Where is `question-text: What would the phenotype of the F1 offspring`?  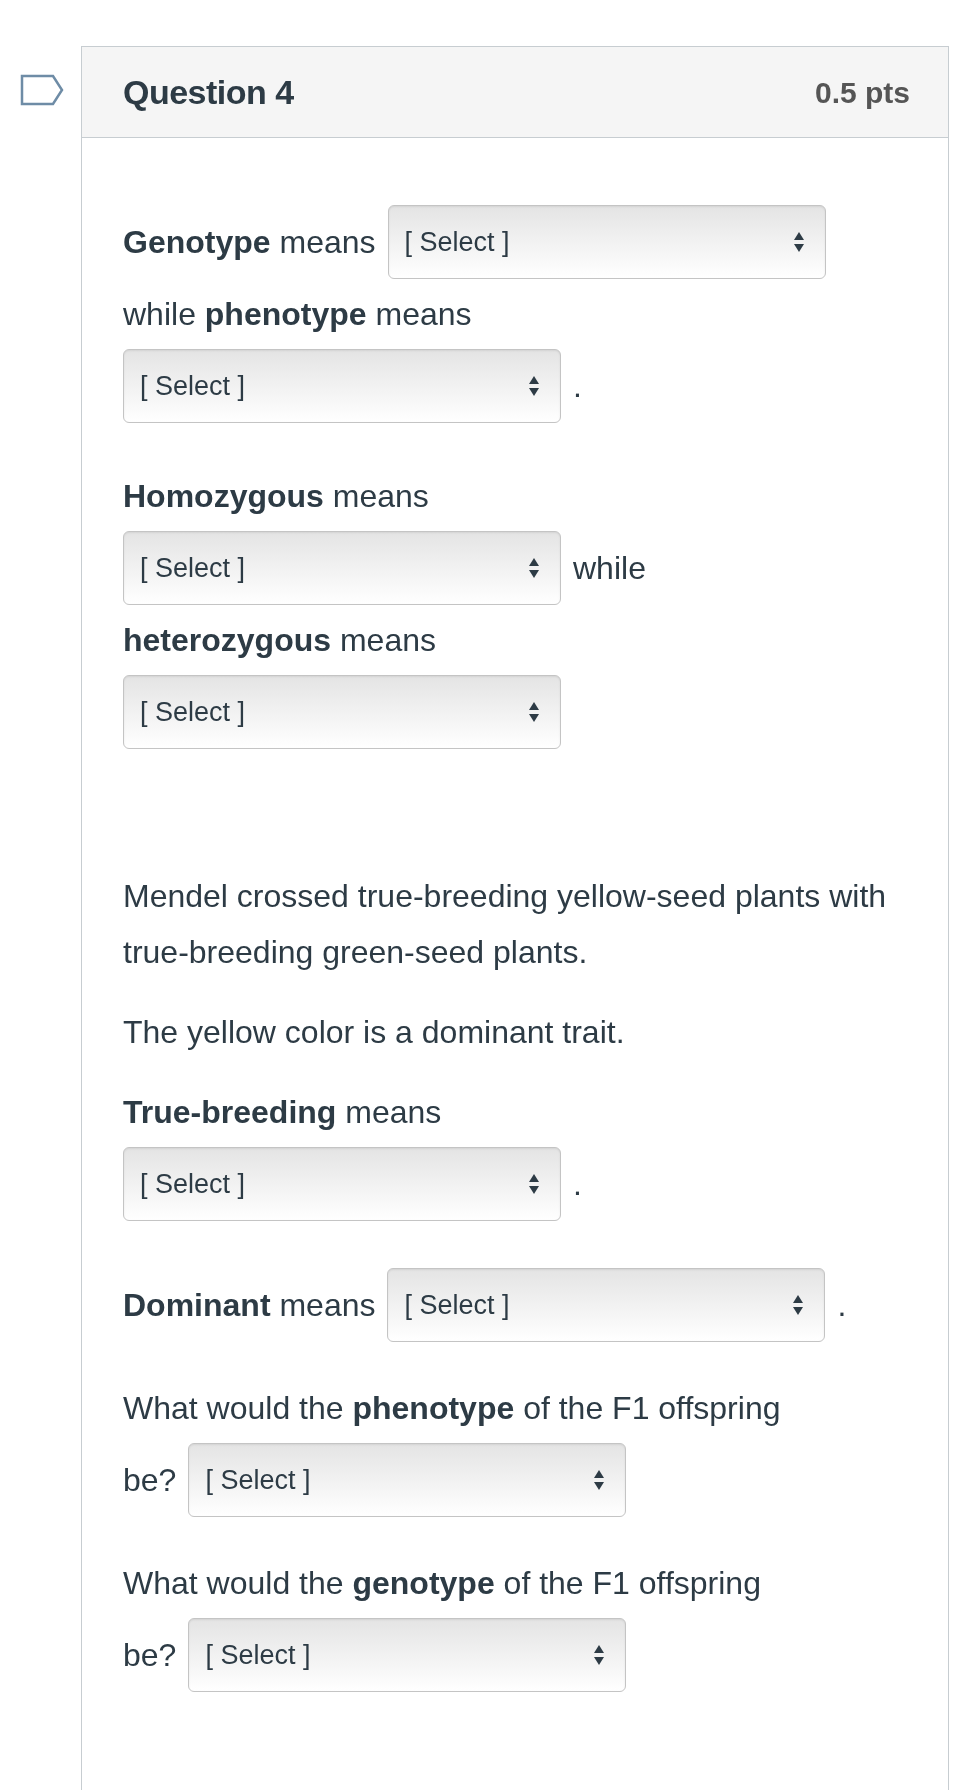 question-text: What would the phenotype of the F1 offspring is located at coordinates (452, 1408).